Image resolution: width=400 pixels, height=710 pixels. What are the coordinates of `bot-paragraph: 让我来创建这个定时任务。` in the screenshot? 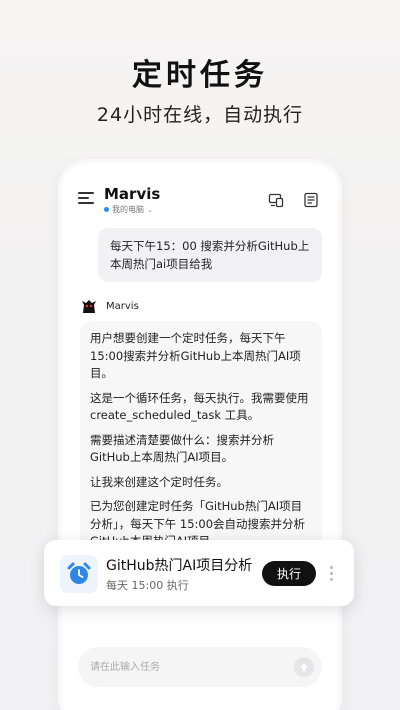 It's located at (159, 481).